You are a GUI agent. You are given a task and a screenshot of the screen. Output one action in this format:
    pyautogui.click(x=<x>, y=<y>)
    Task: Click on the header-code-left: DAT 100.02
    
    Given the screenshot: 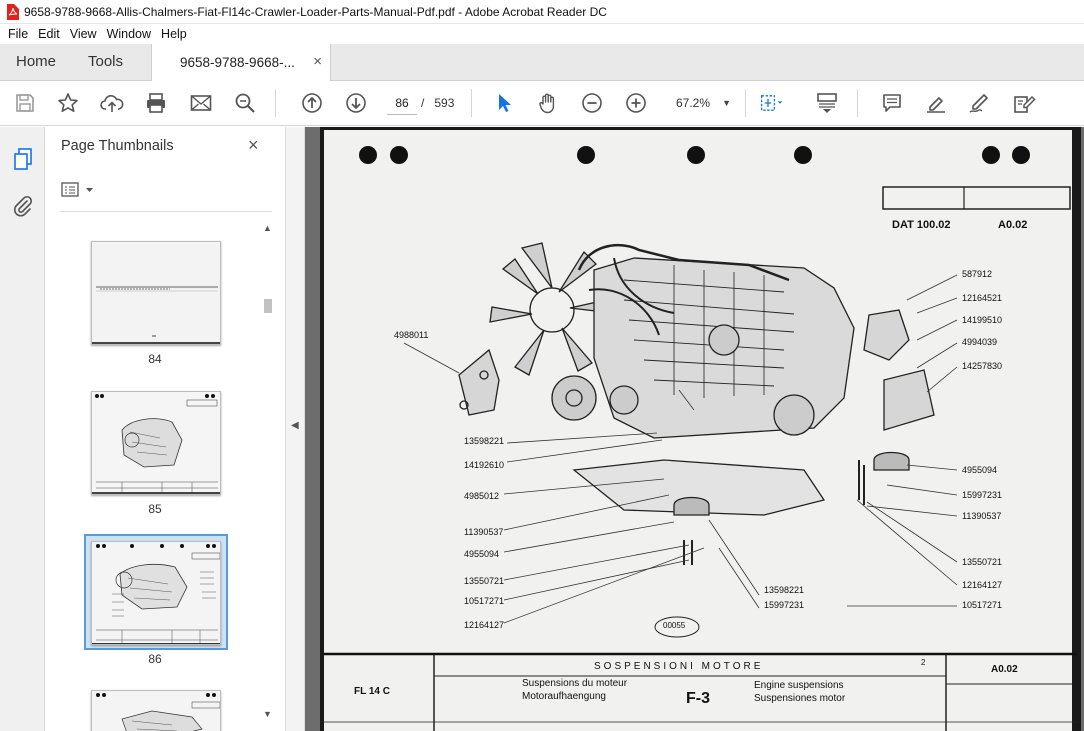 What is the action you would take?
    pyautogui.click(x=921, y=225)
    